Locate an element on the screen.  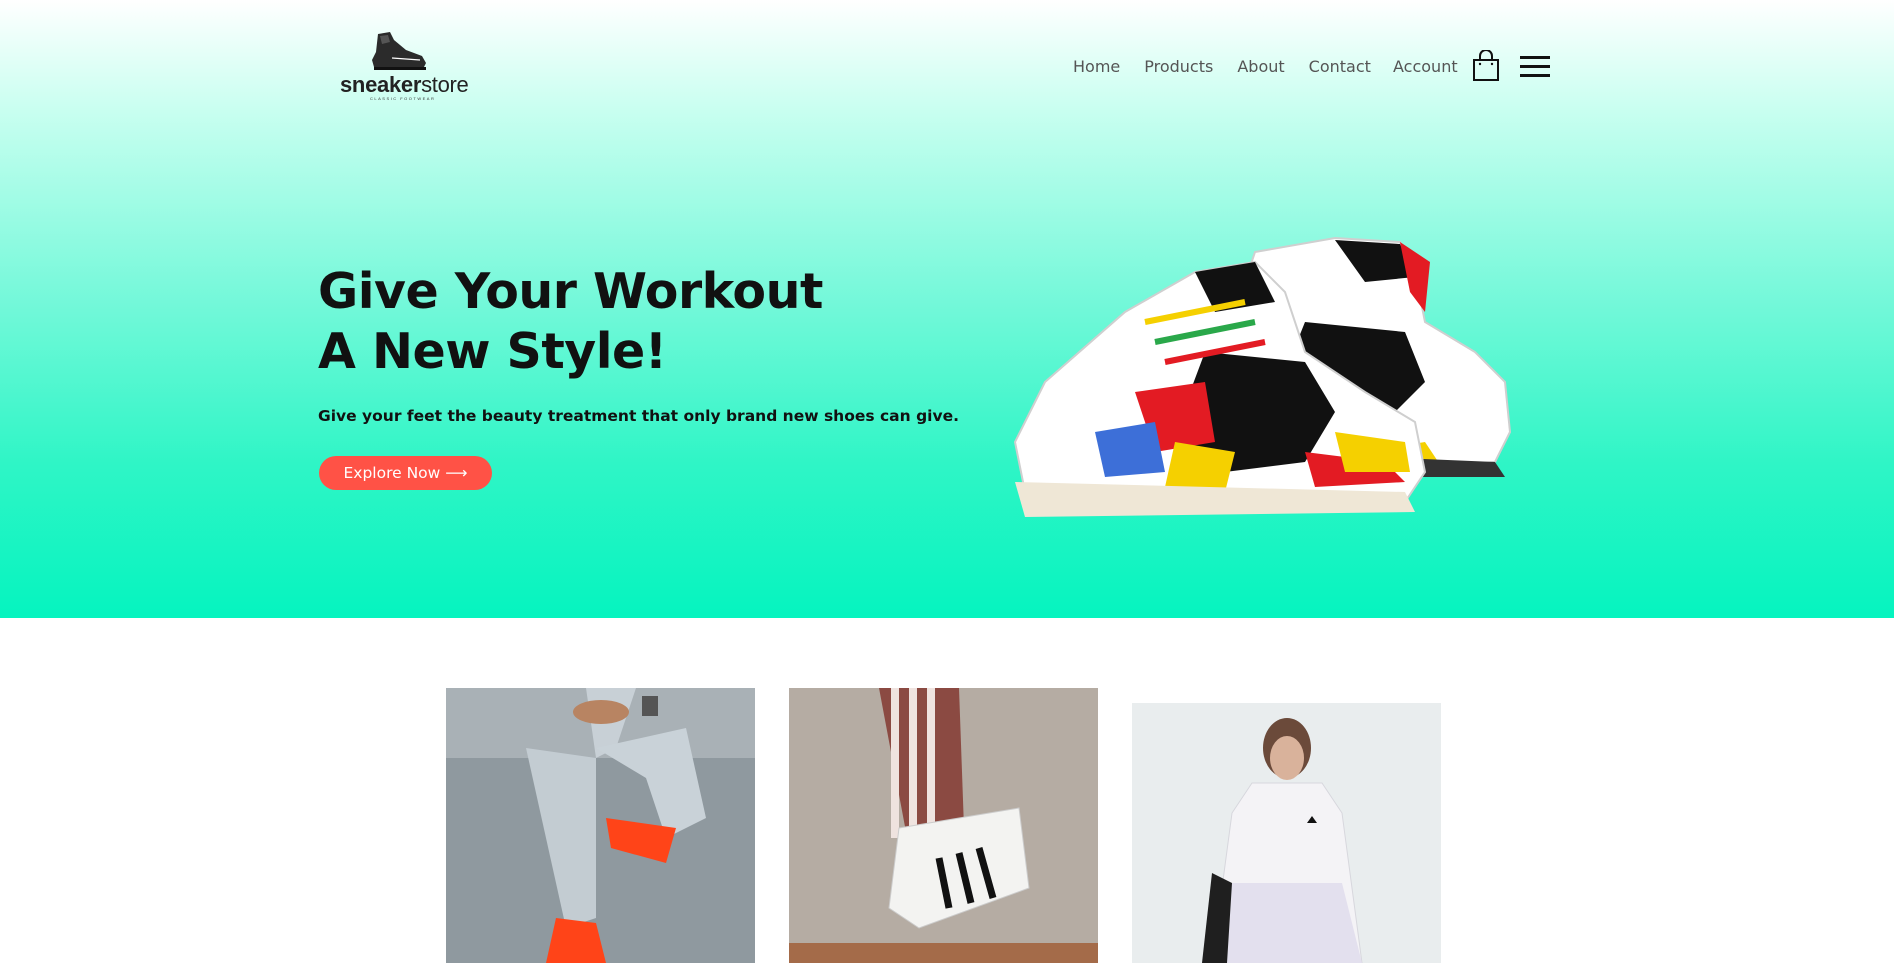
nav-about-link: About is located at coordinates (1260, 66).